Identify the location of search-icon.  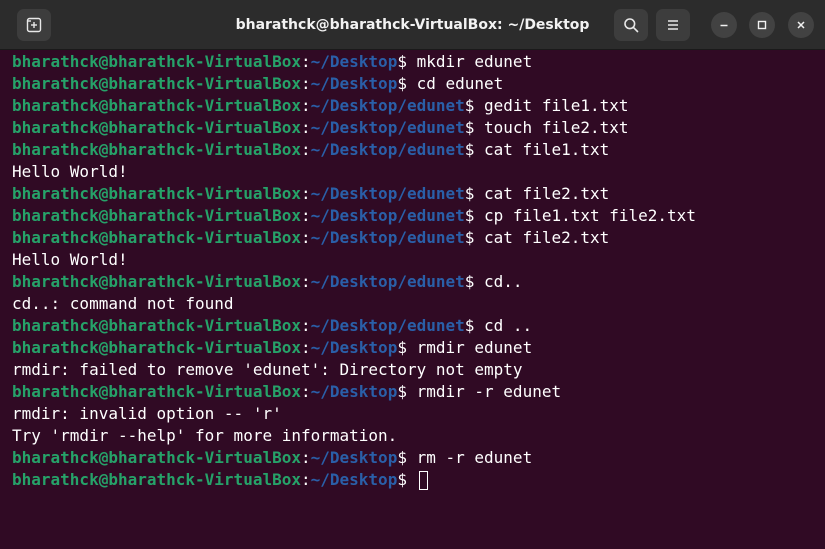
(631, 25).